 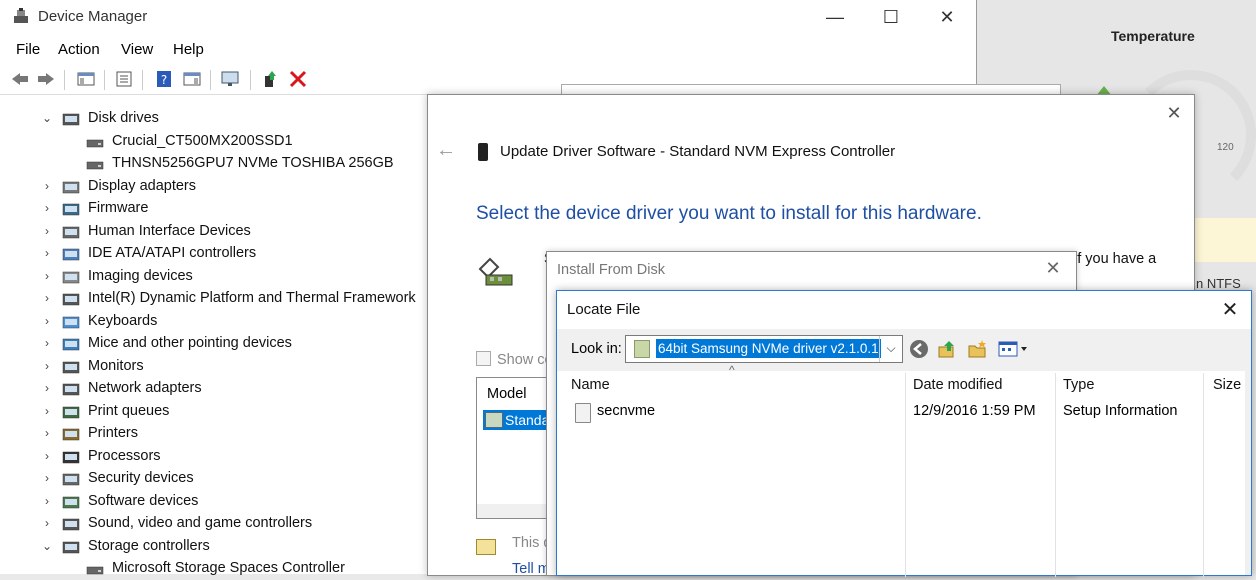 I want to click on tree-category: › Mice and other pointing devices, so click(x=215, y=344).